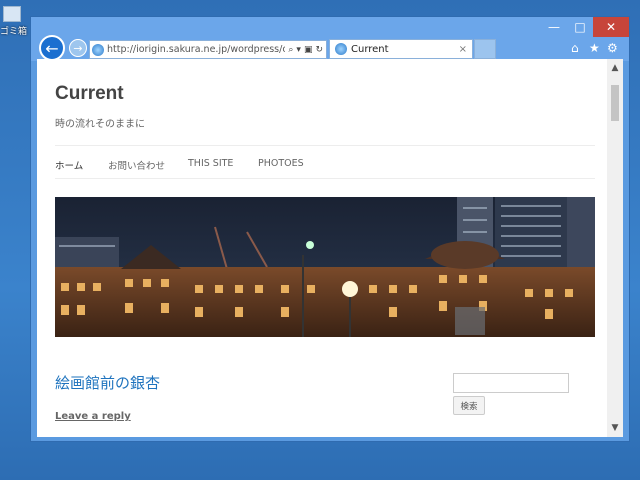 Image resolution: width=640 pixels, height=480 pixels. I want to click on site-title: Current, so click(89, 94).